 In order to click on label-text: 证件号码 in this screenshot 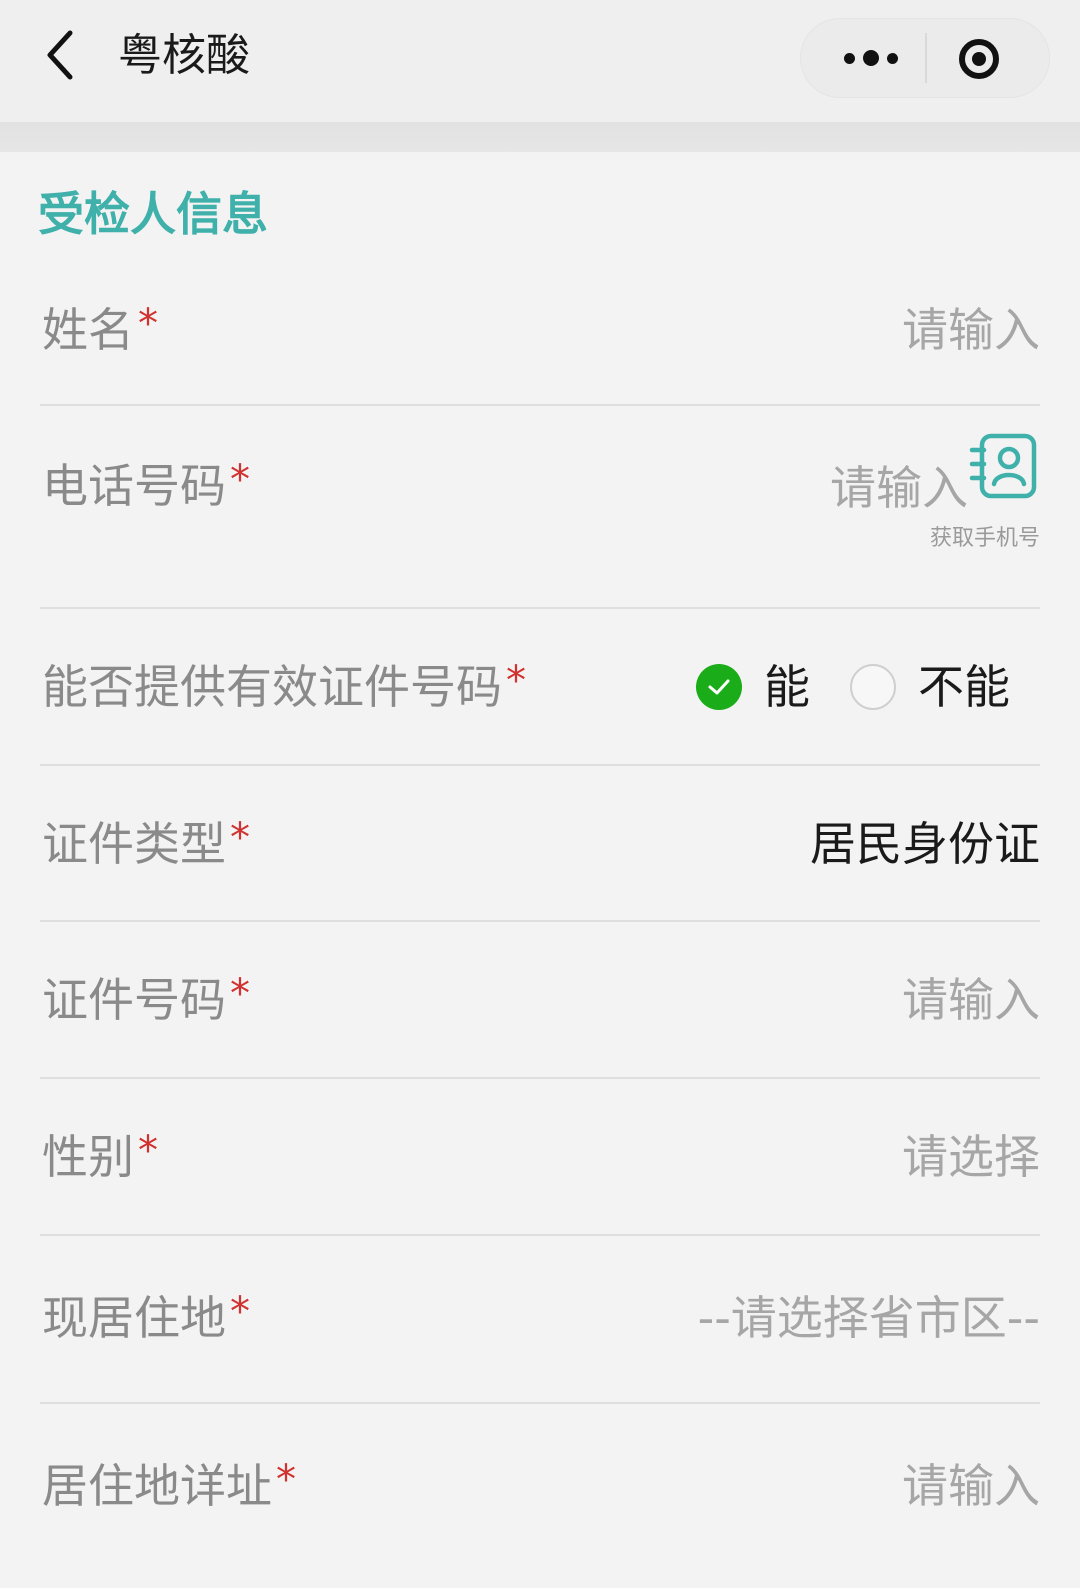, I will do `click(134, 1000)`.